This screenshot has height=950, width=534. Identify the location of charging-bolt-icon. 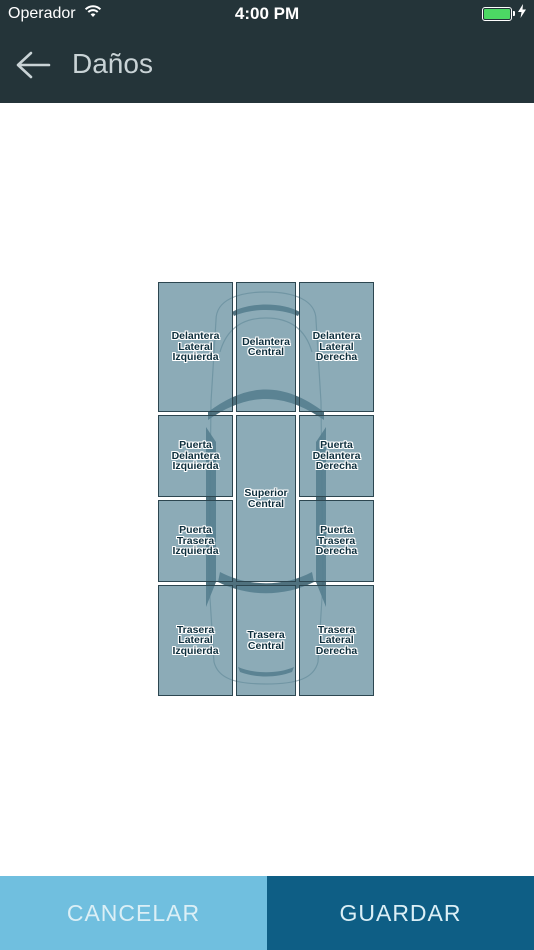
(522, 13).